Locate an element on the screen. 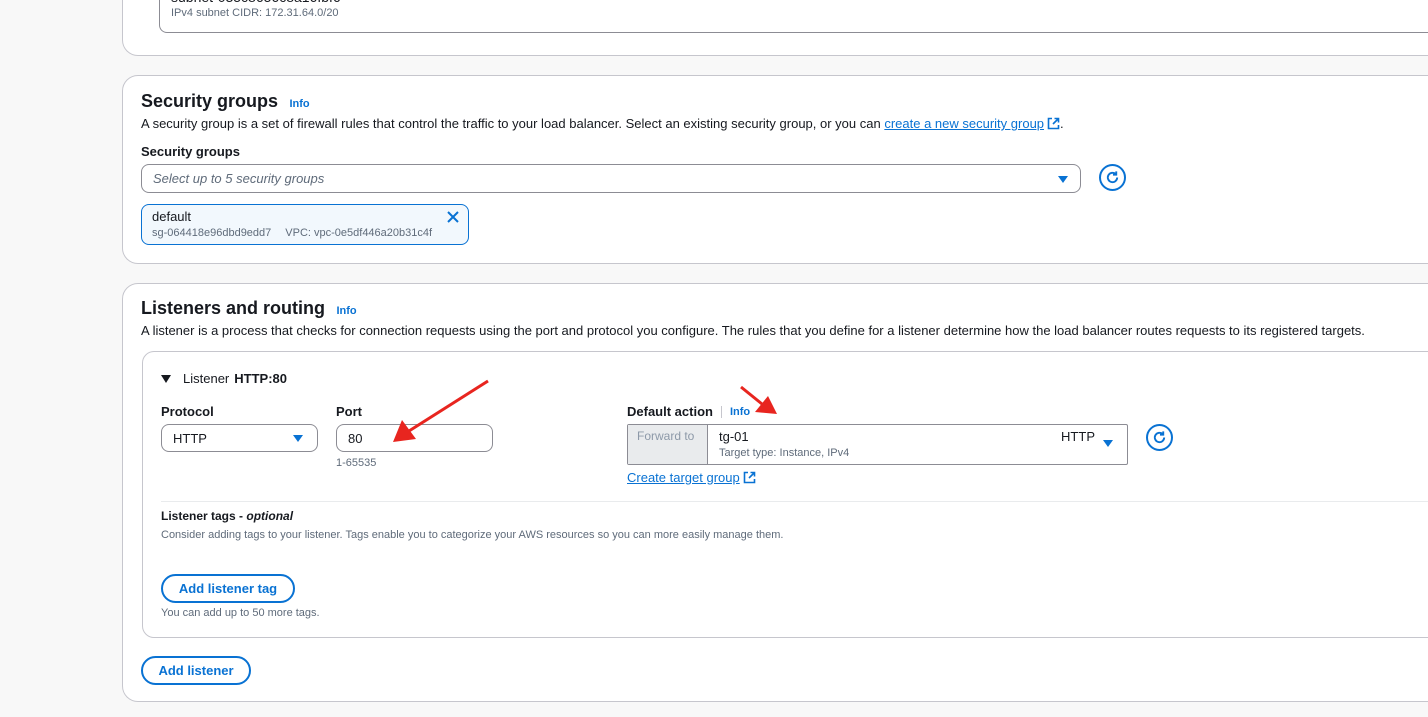  add-listener-button: Add listener is located at coordinates (196, 670).